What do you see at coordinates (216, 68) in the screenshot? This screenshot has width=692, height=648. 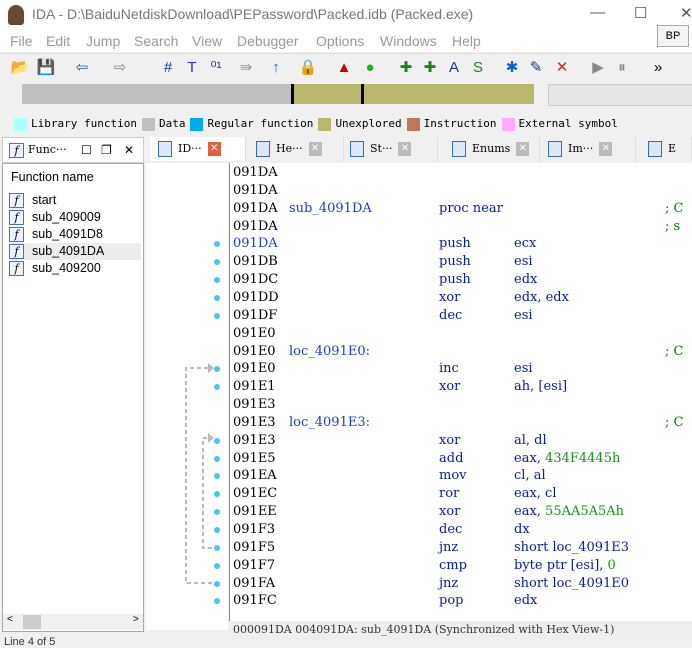 I see `binoculars-binary-icon: ⁰¹` at bounding box center [216, 68].